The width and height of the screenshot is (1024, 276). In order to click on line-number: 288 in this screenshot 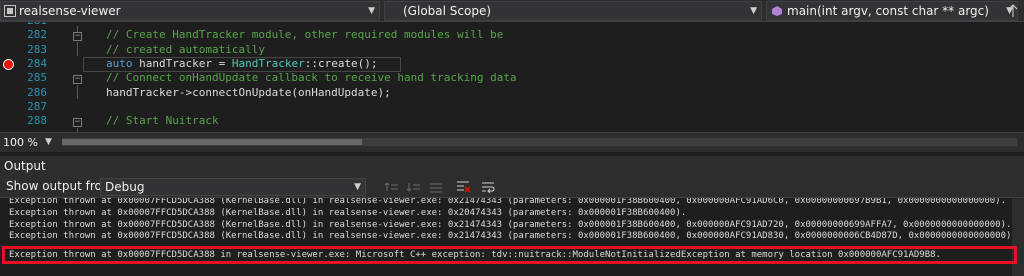, I will do `click(37, 121)`.